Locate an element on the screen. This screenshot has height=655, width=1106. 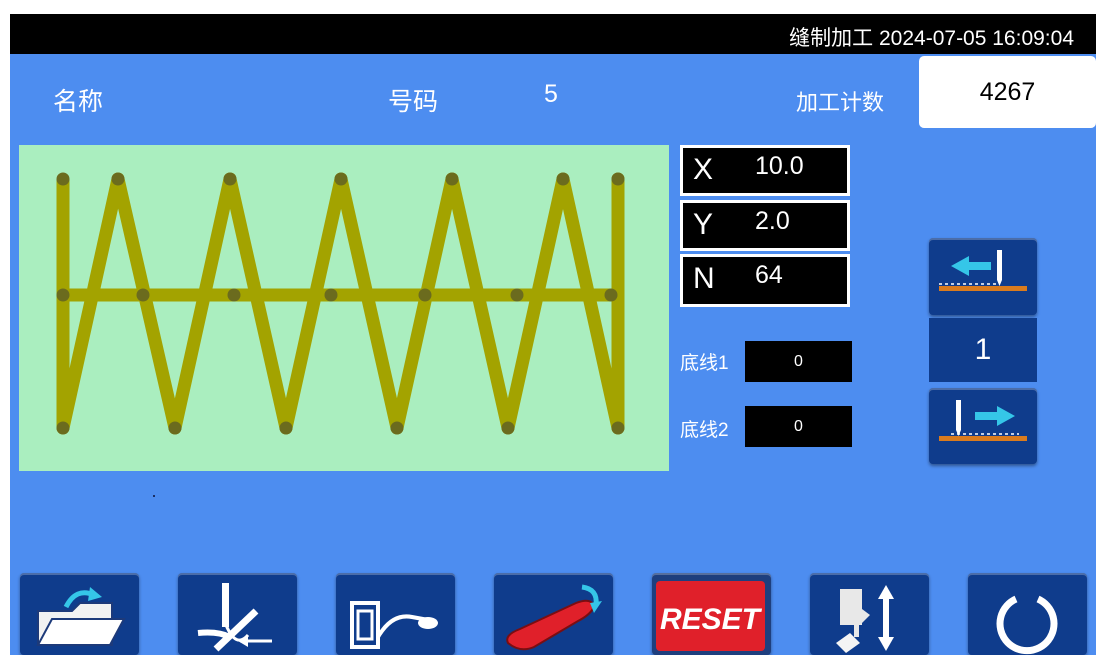
count-label: 加工计数 is located at coordinates (840, 102).